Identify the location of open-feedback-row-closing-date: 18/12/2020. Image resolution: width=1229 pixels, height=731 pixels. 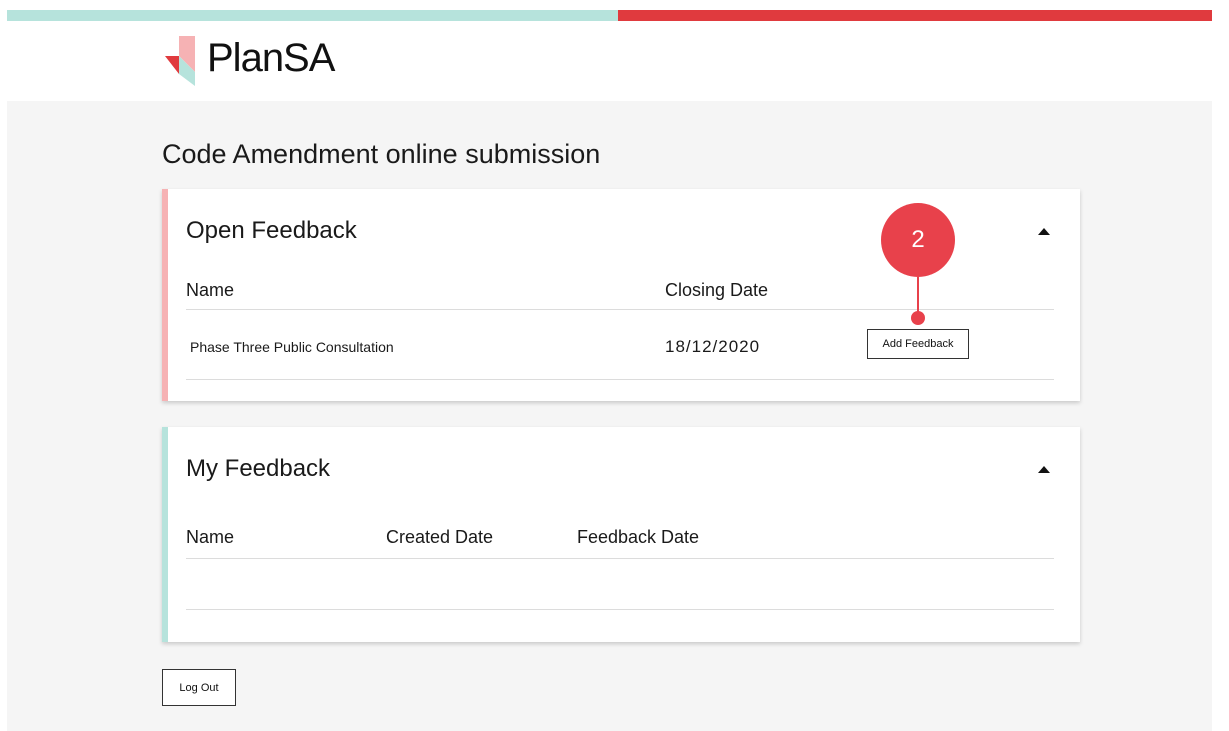
(713, 346).